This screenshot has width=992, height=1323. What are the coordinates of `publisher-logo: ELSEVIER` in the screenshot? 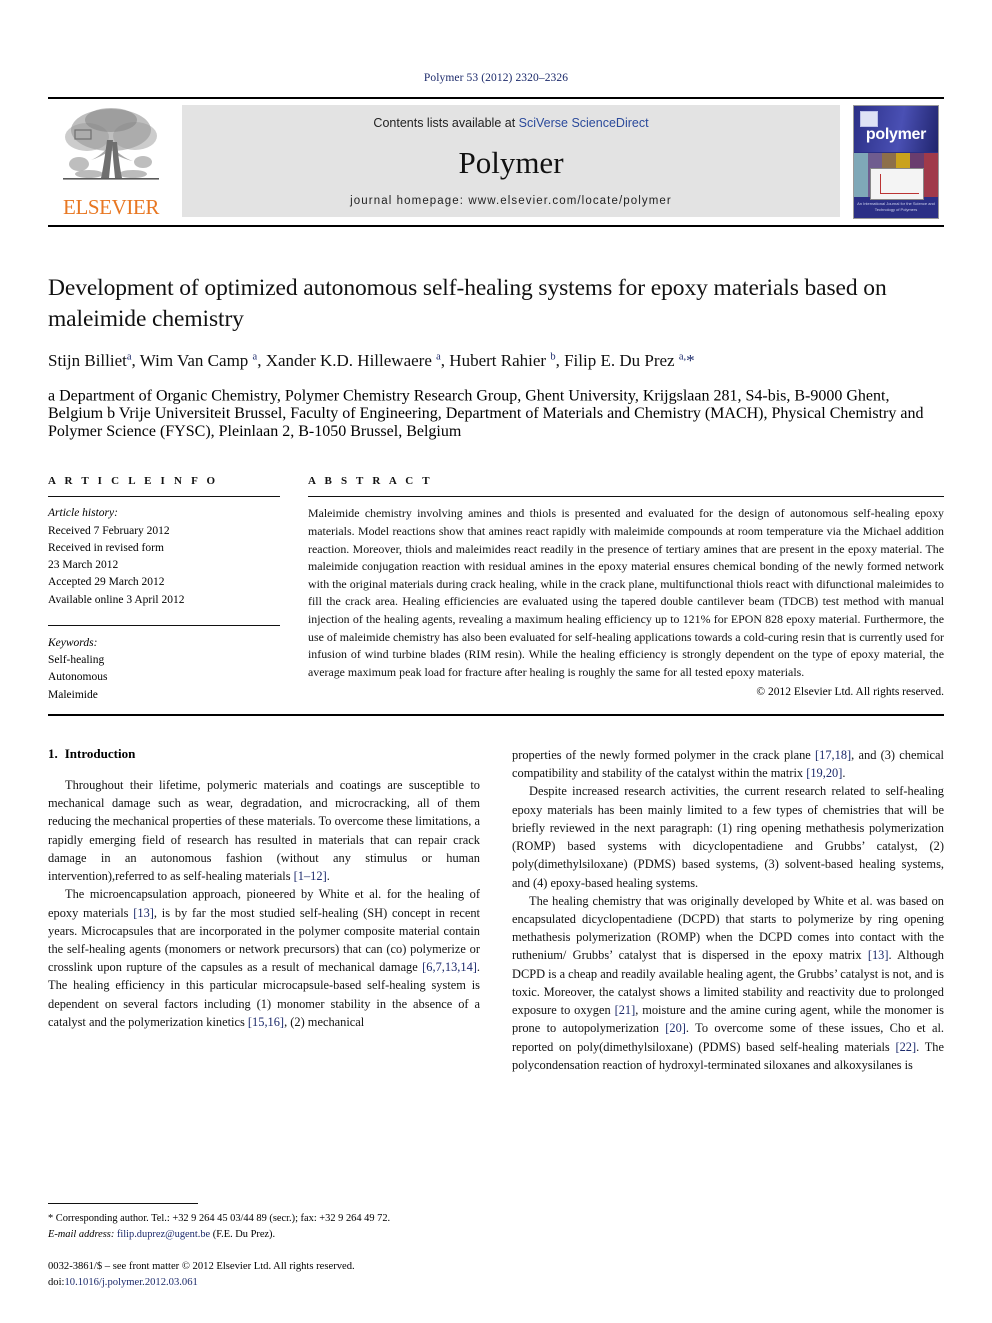 It's located at (111, 162).